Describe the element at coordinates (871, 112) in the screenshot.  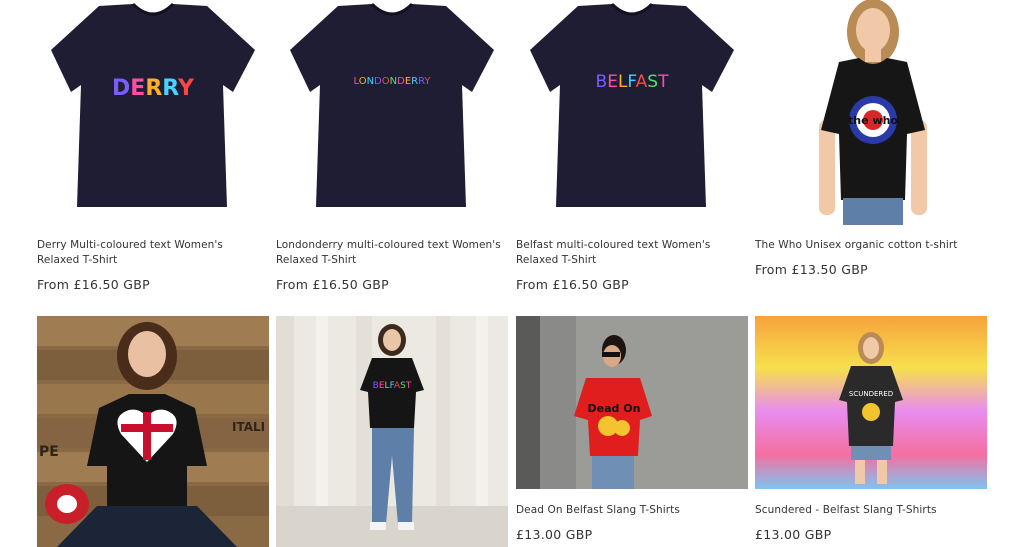
I see `product-image: the who` at that location.